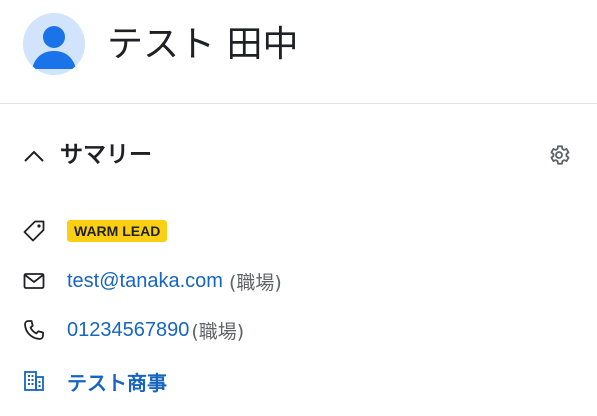 The image size is (597, 416). What do you see at coordinates (117, 231) in the screenshot?
I see `lead-status-badge: WARM LEAD` at bounding box center [117, 231].